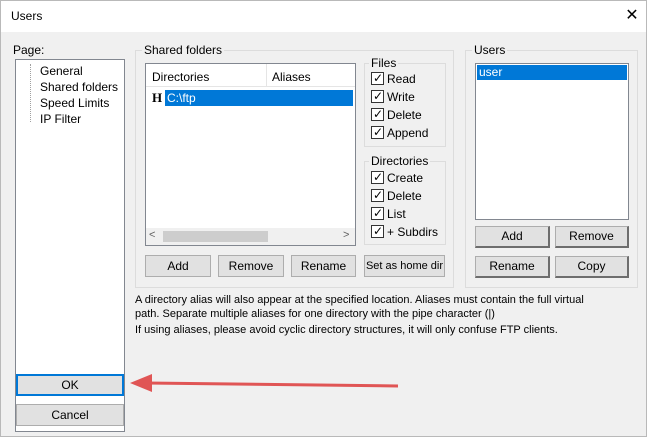 This screenshot has height=437, width=647. I want to click on annotation-arrow, so click(264, 383).